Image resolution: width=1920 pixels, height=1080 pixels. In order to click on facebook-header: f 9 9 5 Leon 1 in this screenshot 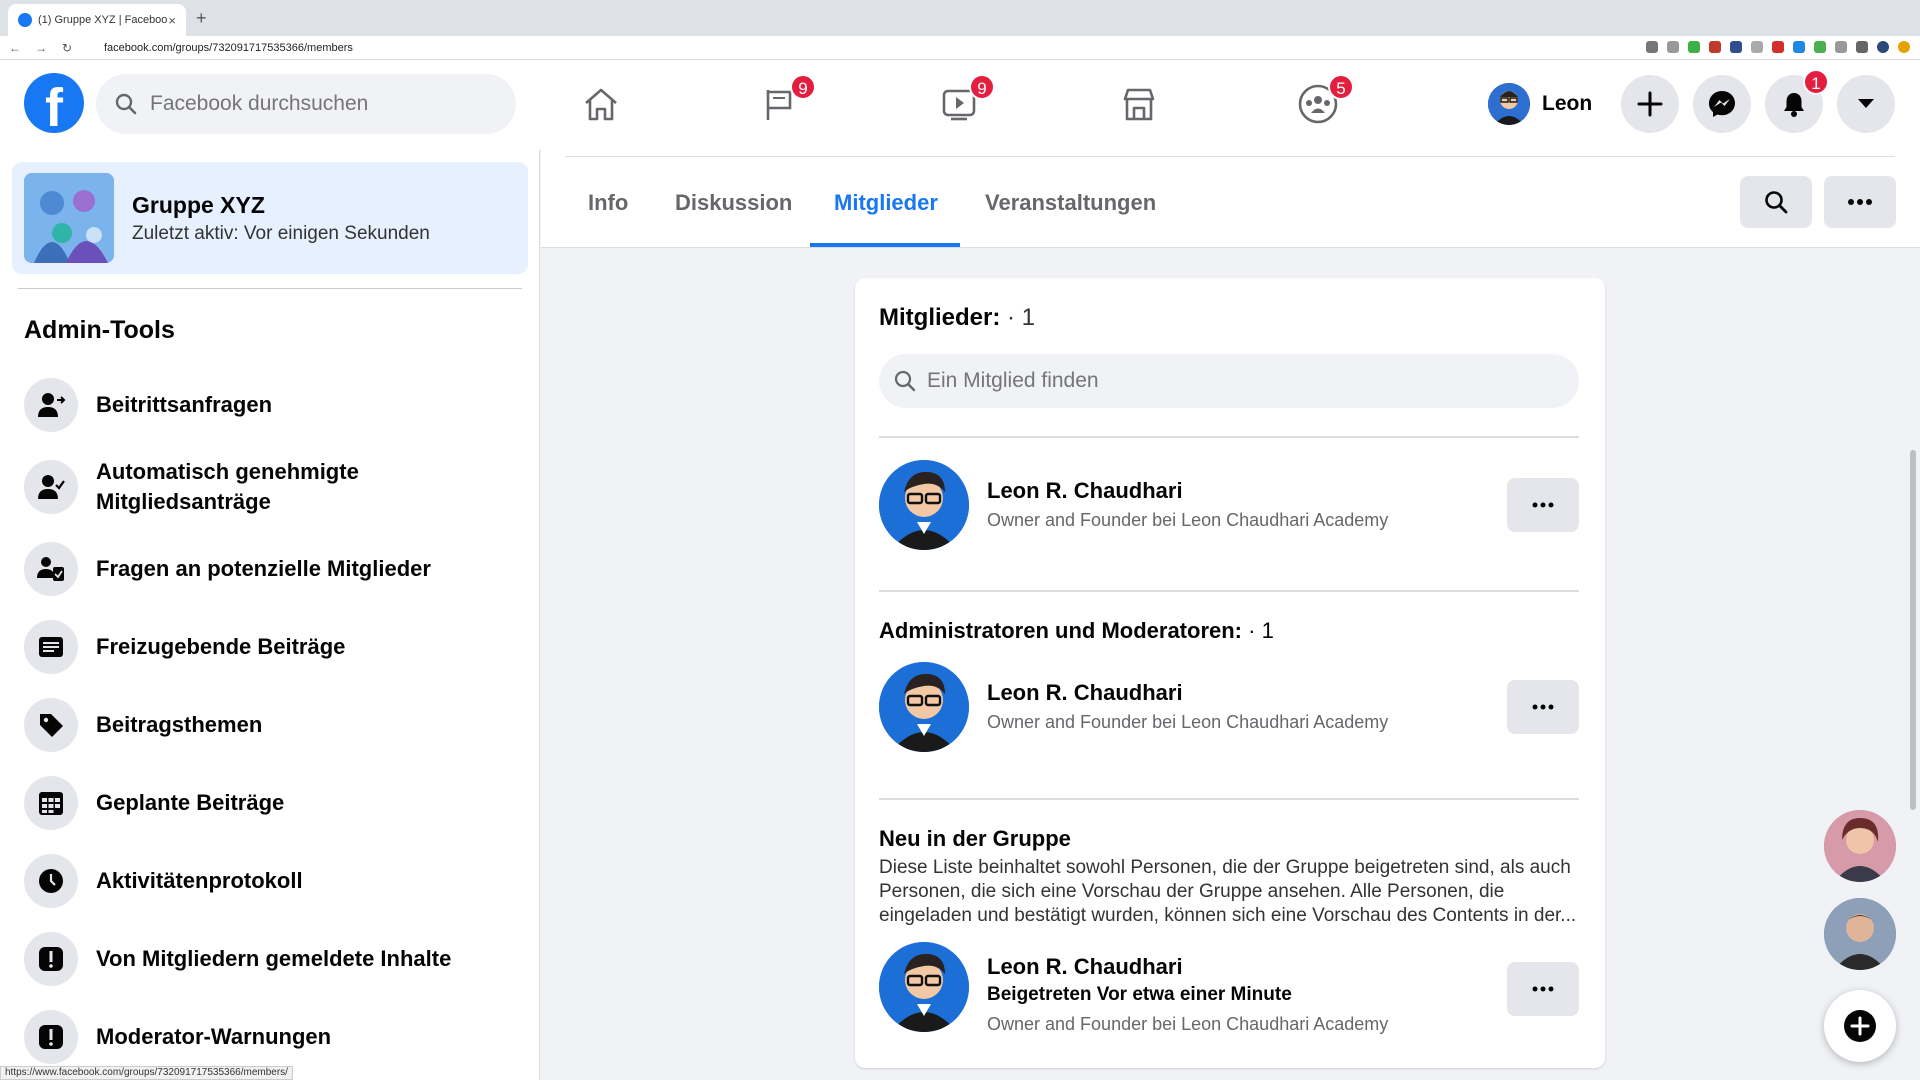, I will do `click(960, 105)`.